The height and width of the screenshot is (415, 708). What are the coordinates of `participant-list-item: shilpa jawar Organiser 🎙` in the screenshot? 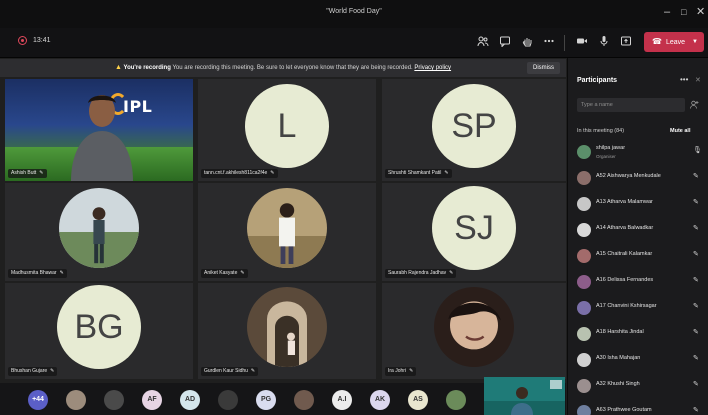 It's located at (642, 152).